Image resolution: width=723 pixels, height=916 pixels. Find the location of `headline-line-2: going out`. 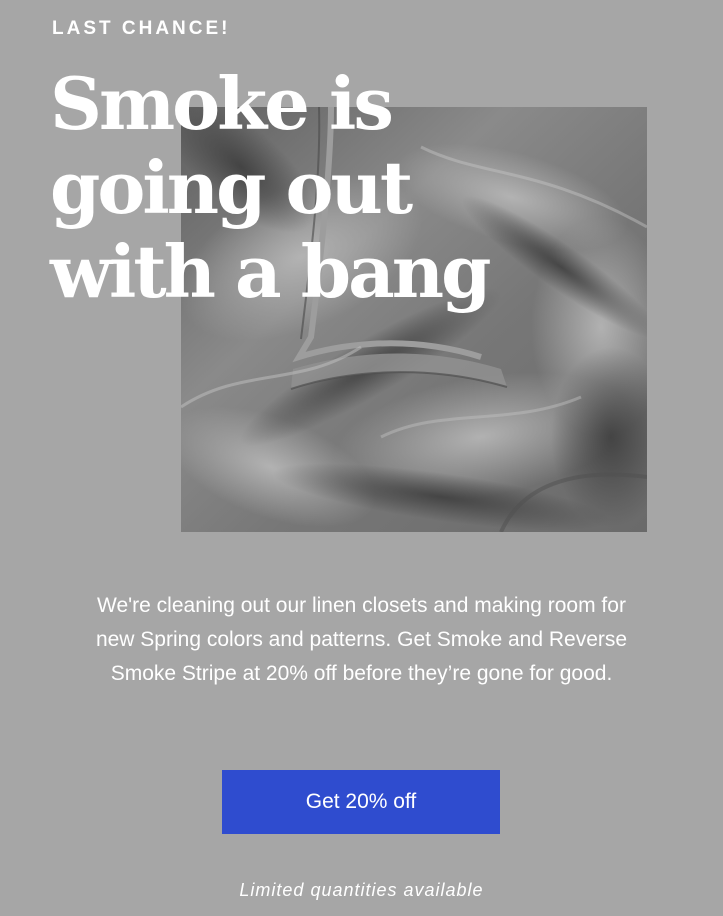

headline-line-2: going out is located at coordinates (231, 187).